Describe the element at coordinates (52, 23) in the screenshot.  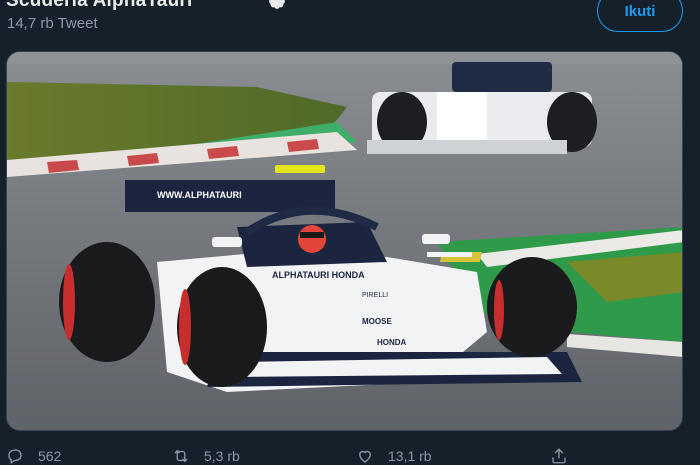
I see `tweet-count: 14,7 rb Tweet` at that location.